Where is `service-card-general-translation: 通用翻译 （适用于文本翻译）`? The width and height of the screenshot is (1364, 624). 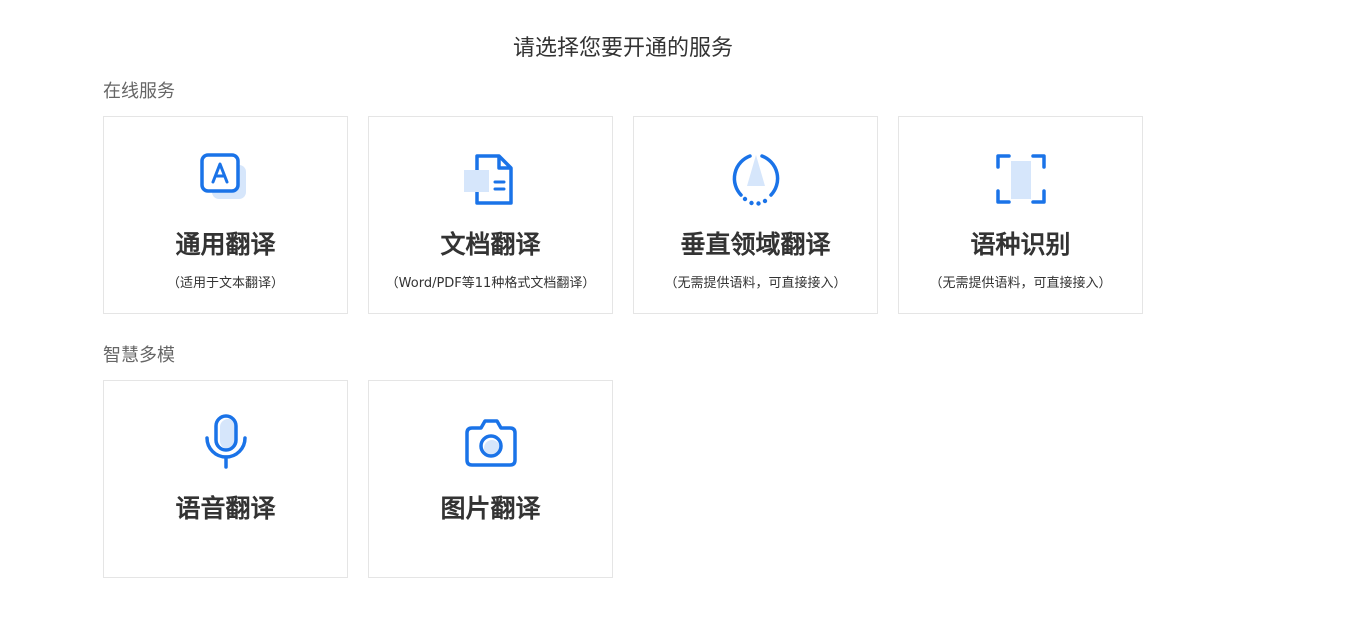
service-card-general-translation: 通用翻译 （适用于文本翻译） is located at coordinates (225, 215).